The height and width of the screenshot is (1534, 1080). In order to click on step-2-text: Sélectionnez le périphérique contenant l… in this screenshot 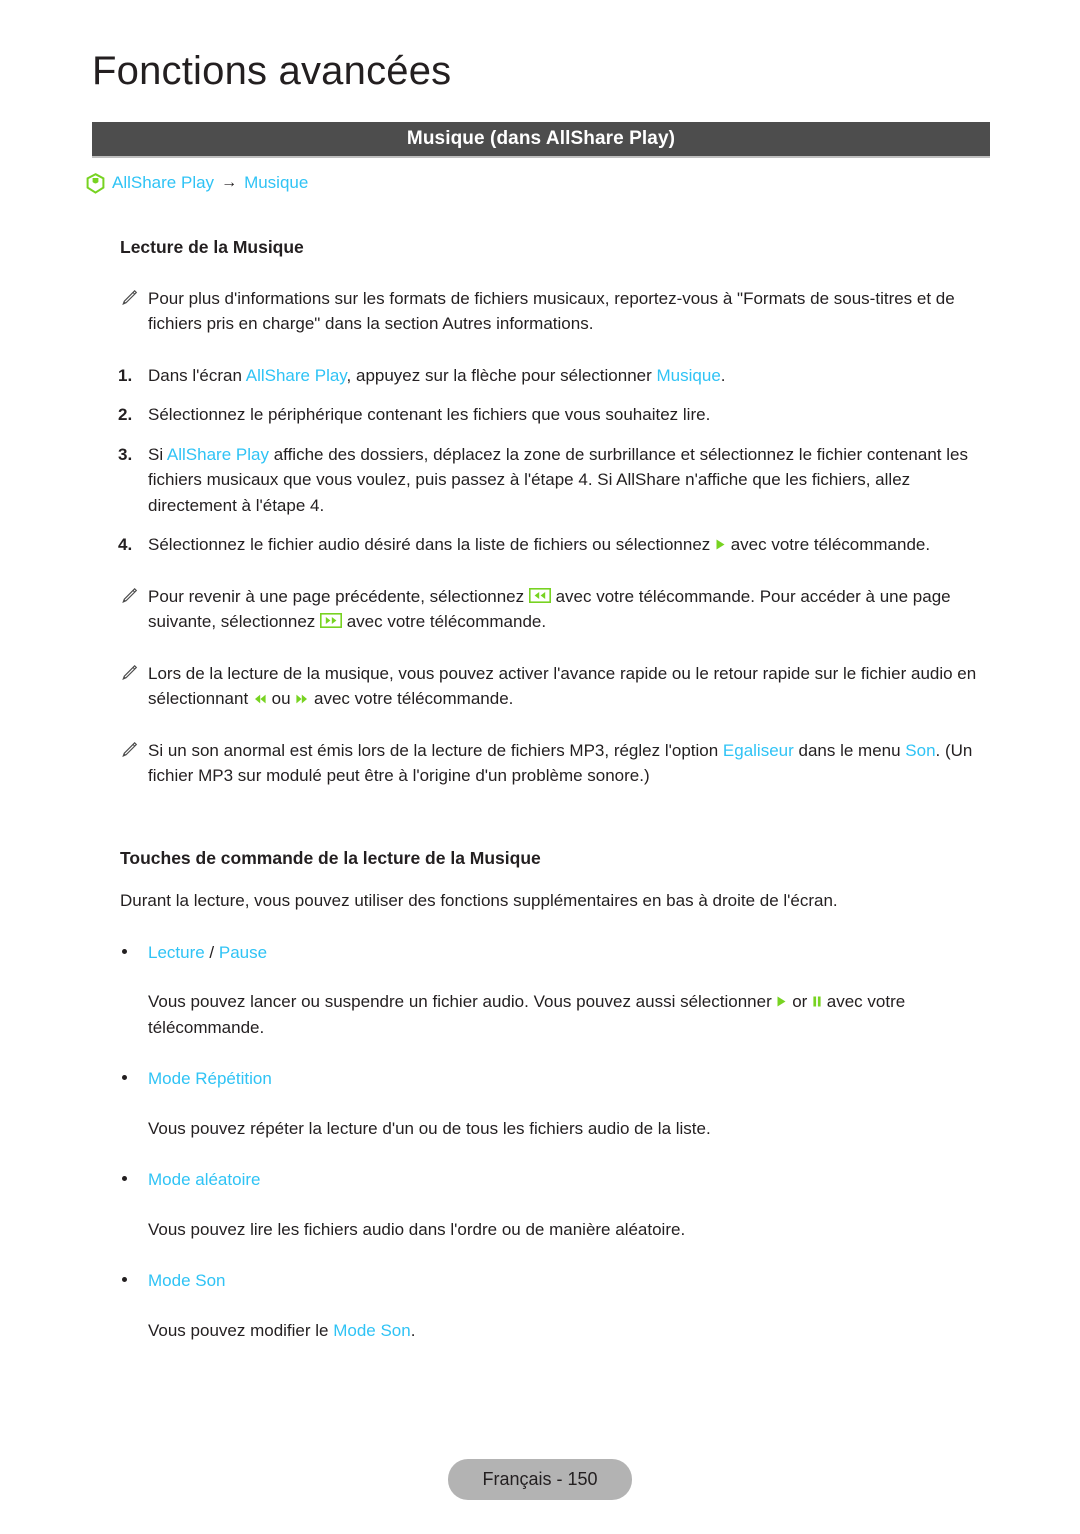, I will do `click(429, 415)`.